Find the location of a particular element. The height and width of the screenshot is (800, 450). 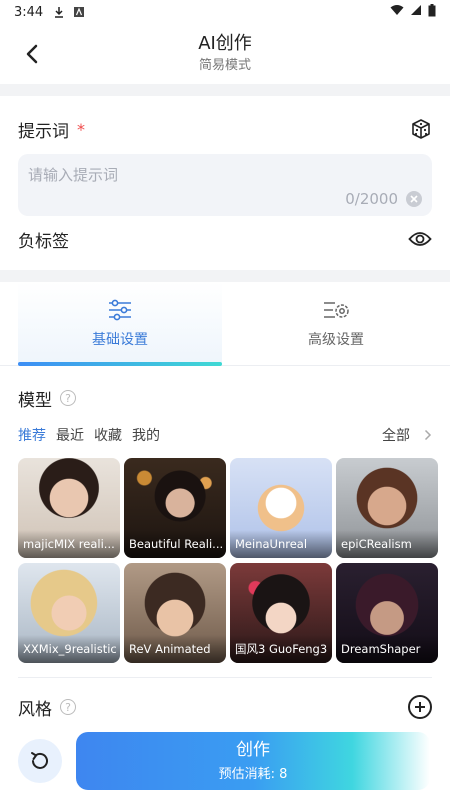

model-name: DreamShaper is located at coordinates (387, 649).